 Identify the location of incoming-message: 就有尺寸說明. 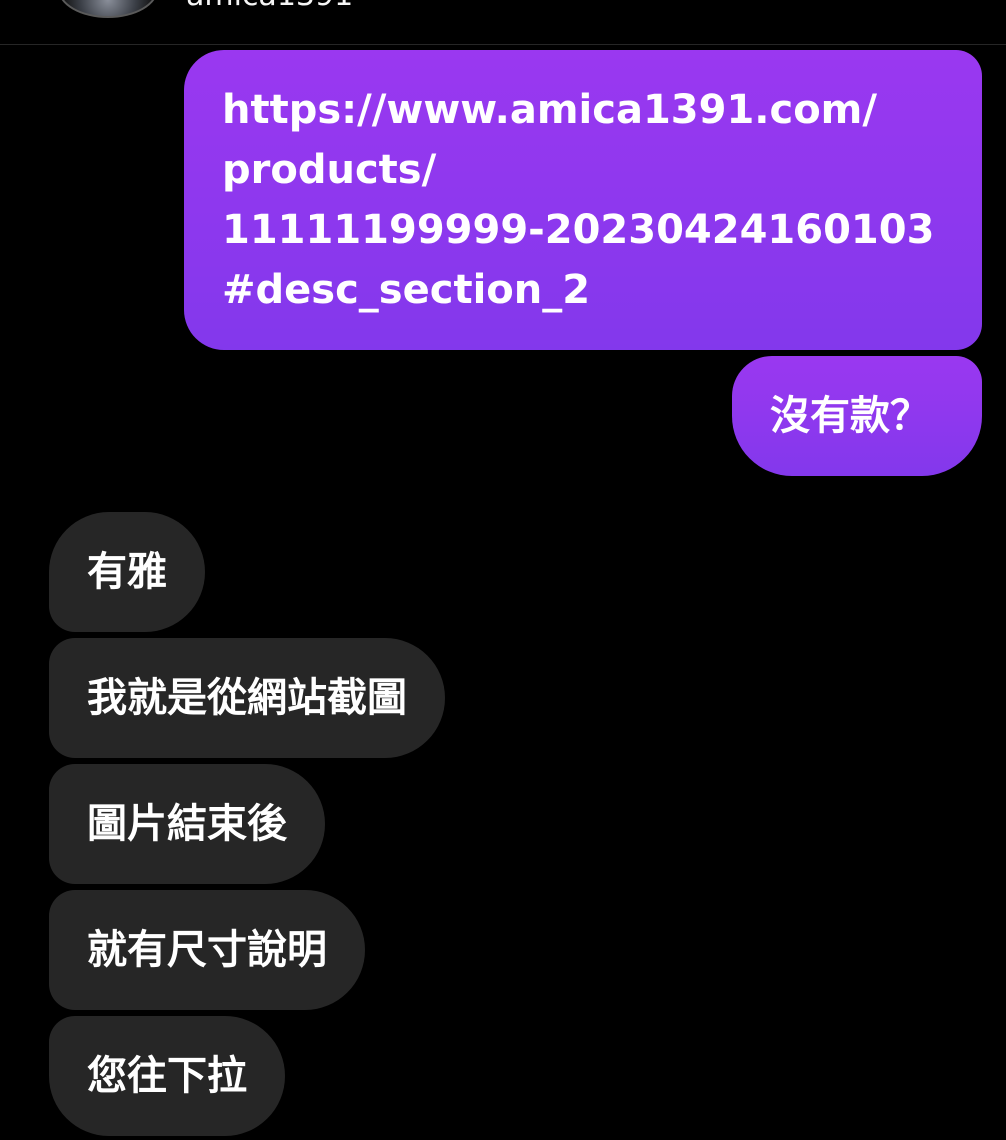
(207, 950).